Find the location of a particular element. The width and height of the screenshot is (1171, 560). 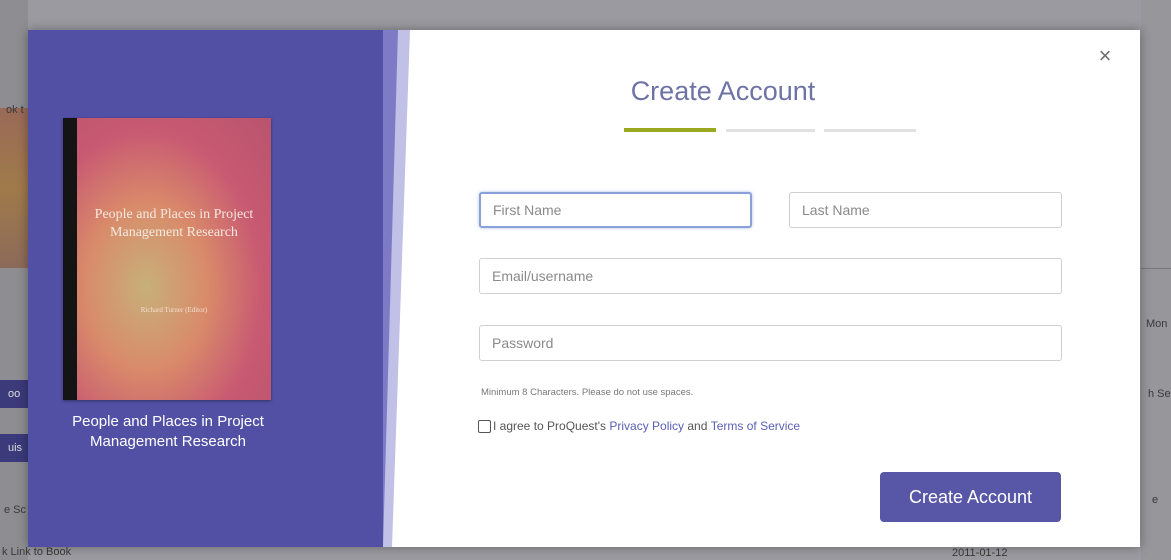

background-text: Mon is located at coordinates (1157, 324).